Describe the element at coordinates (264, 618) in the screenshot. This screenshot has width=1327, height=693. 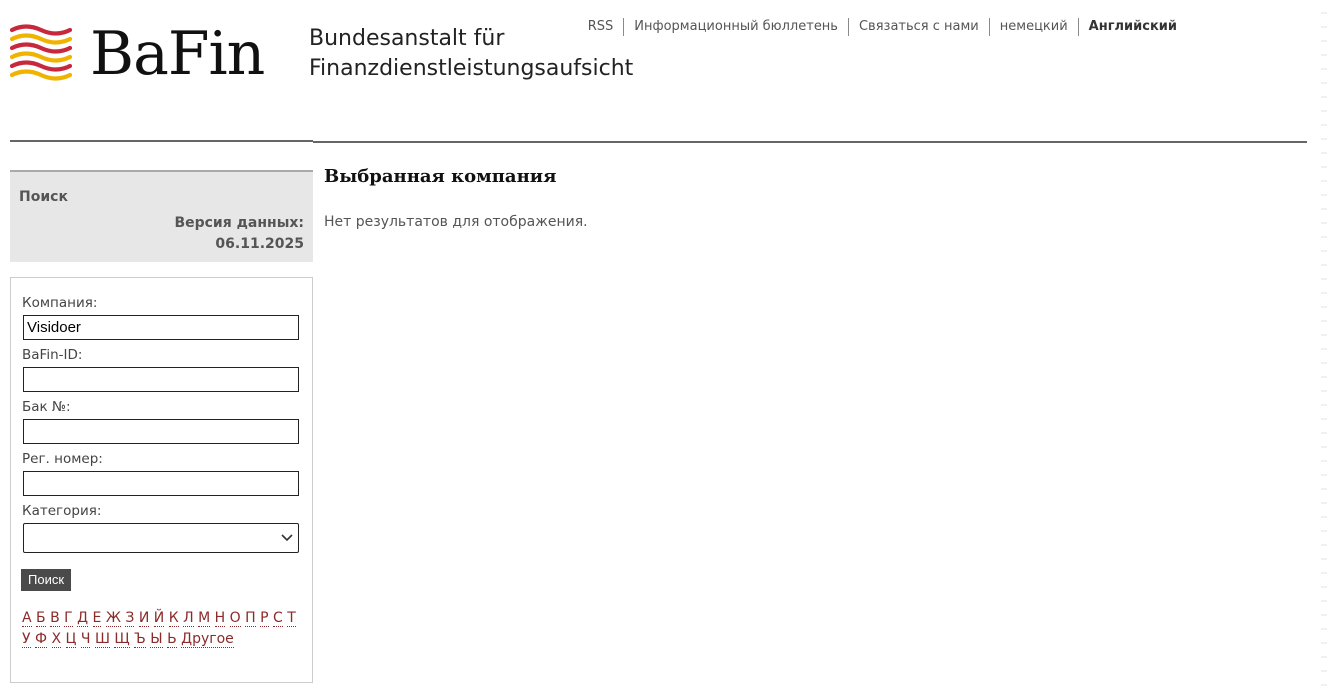
I see `alphabet-link: Р` at that location.